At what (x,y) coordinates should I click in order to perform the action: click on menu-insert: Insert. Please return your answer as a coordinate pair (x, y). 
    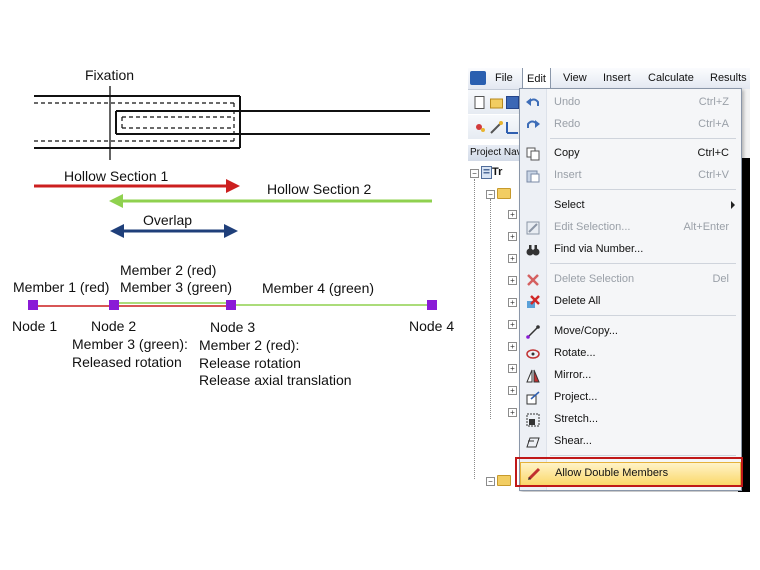
    Looking at the image, I should click on (617, 78).